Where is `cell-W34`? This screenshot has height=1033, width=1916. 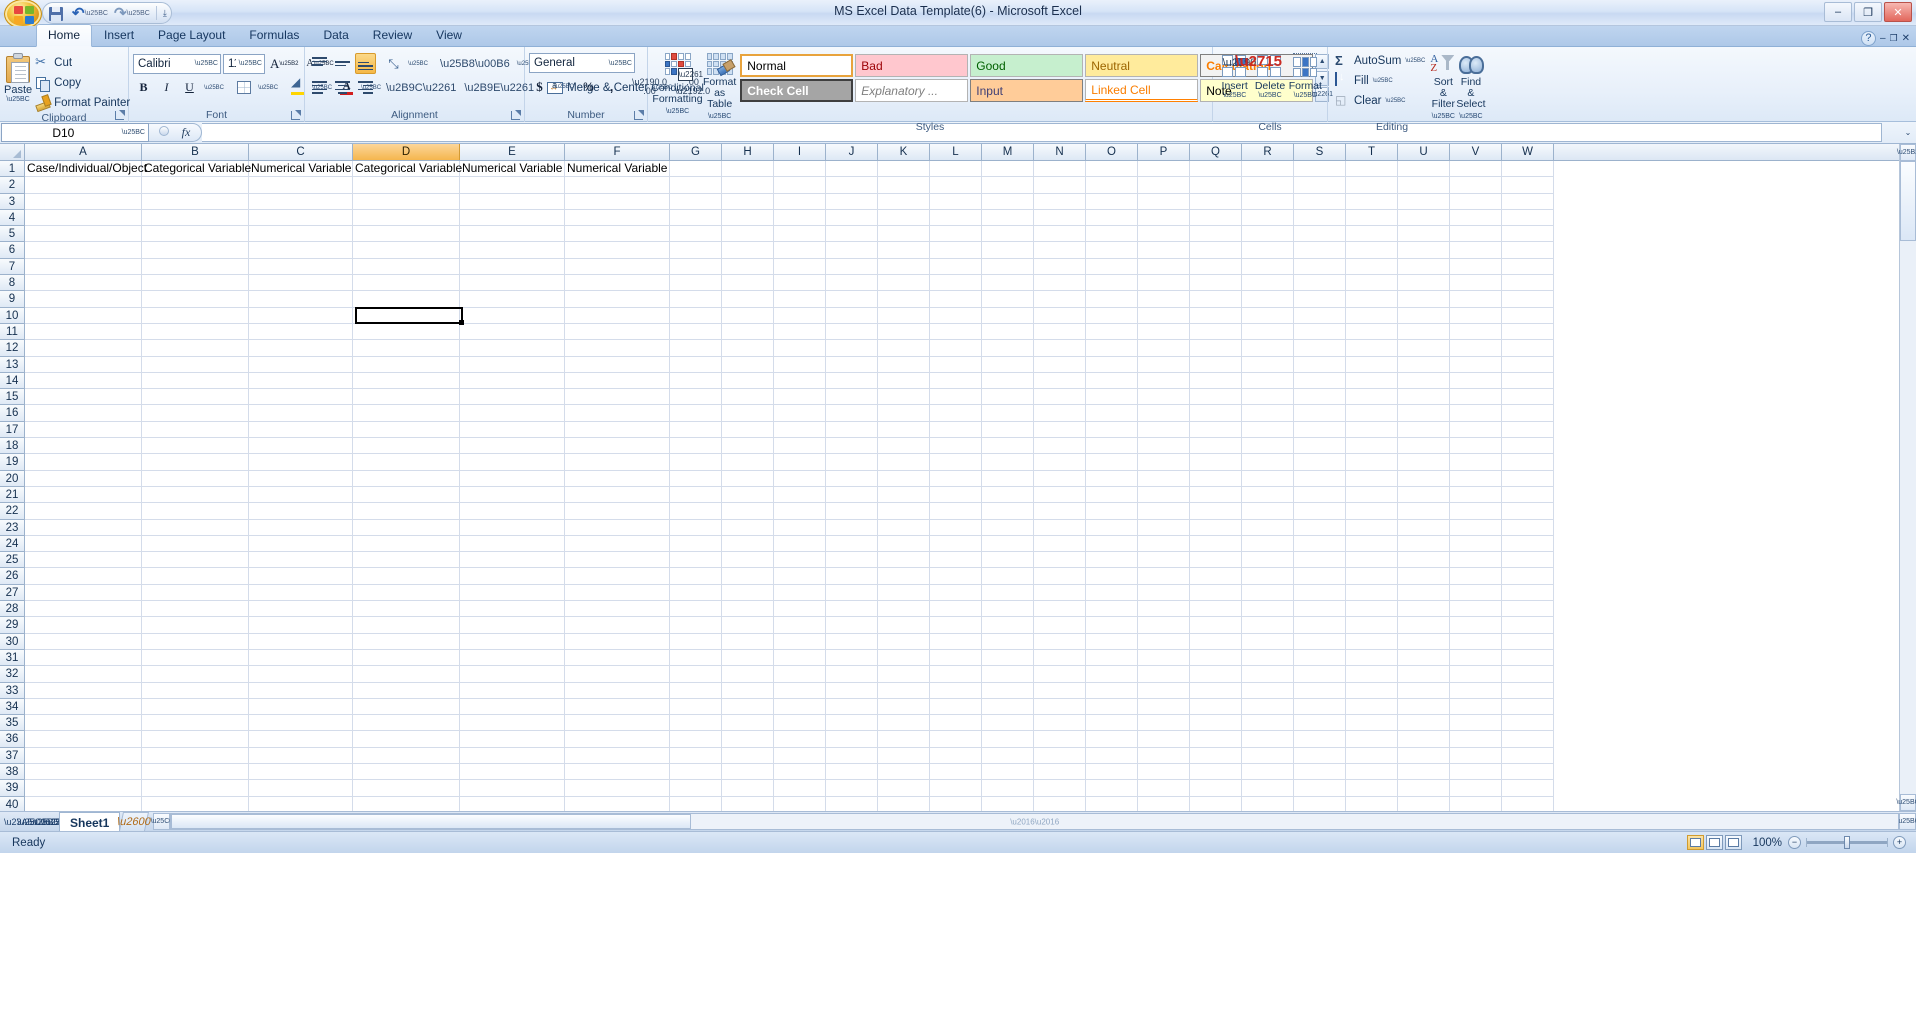
cell-W34 is located at coordinates (1528, 707).